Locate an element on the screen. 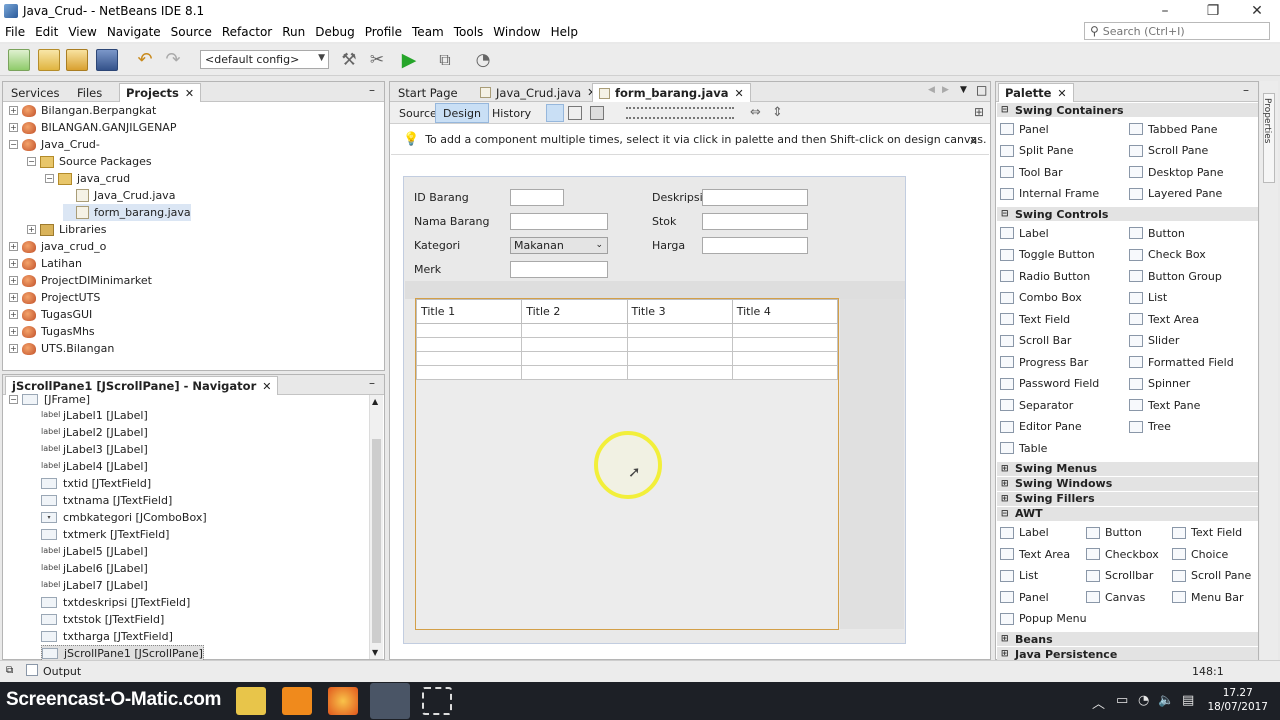 This screenshot has width=1280, height=720. menu-help: Help is located at coordinates (564, 32).